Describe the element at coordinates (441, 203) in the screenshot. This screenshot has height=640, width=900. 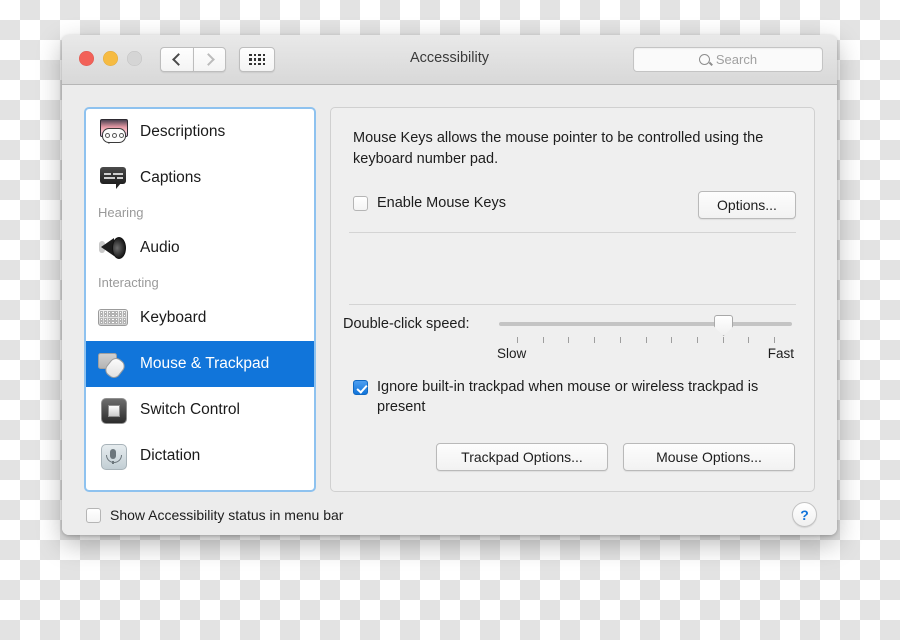
I see `enable-mouse-keys-label: Enable Mouse Keys` at that location.